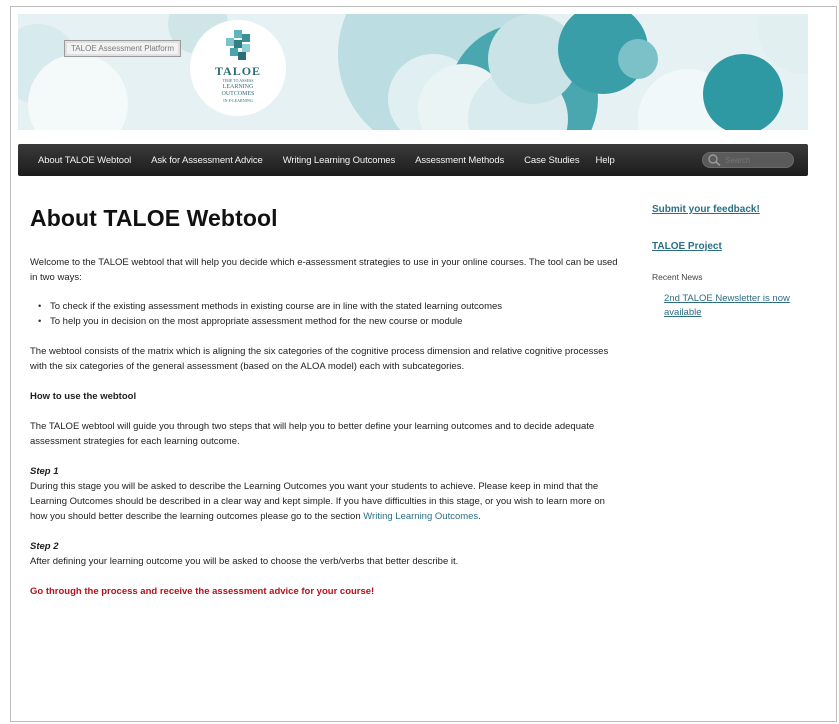 This screenshot has height=724, width=839. Describe the element at coordinates (728, 306) in the screenshot. I see `news-item-link: 2nd TALOE Newsletter is now available` at that location.